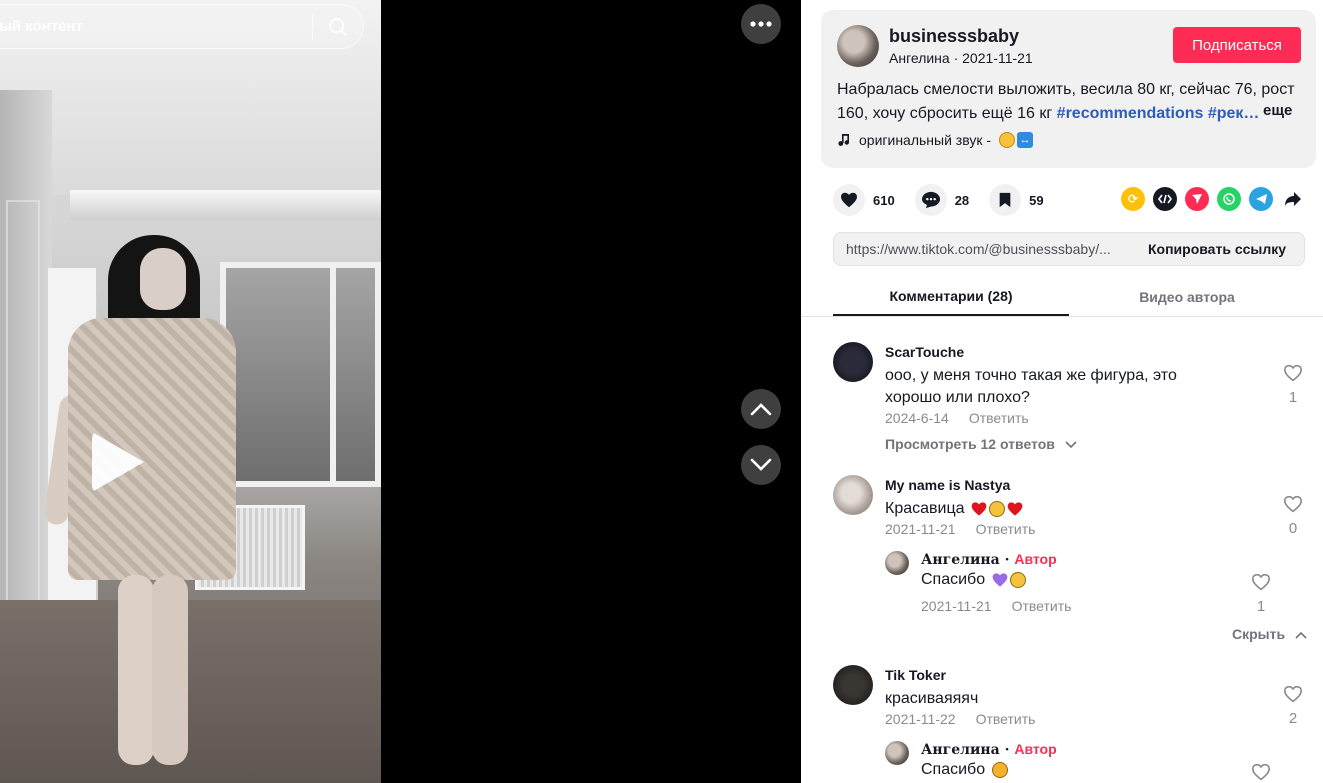 The height and width of the screenshot is (783, 1323). Describe the element at coordinates (1293, 385) in the screenshot. I see `comment-like-button: 1` at that location.